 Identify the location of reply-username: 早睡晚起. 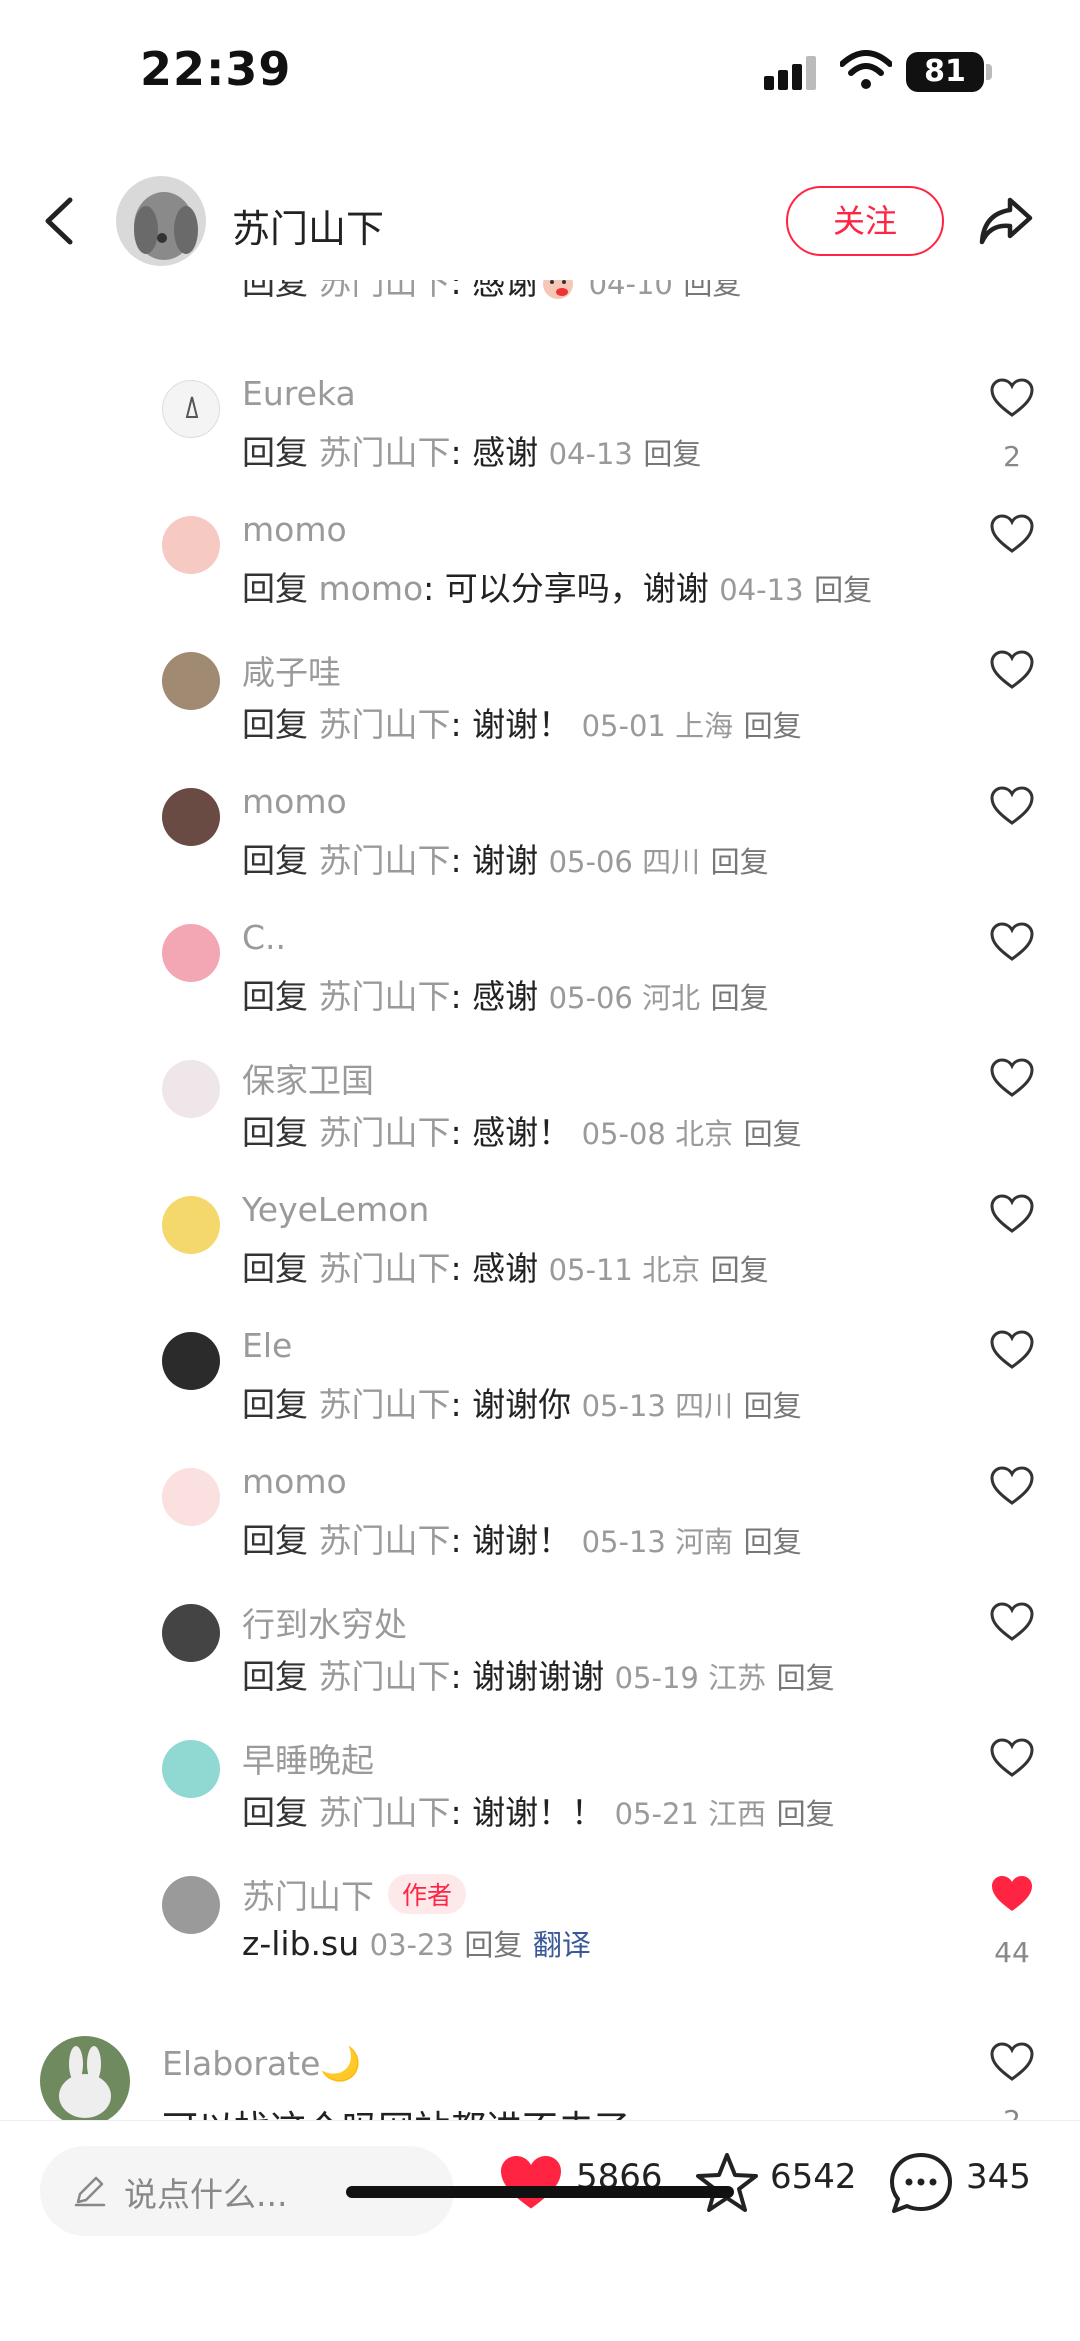
(308, 1758).